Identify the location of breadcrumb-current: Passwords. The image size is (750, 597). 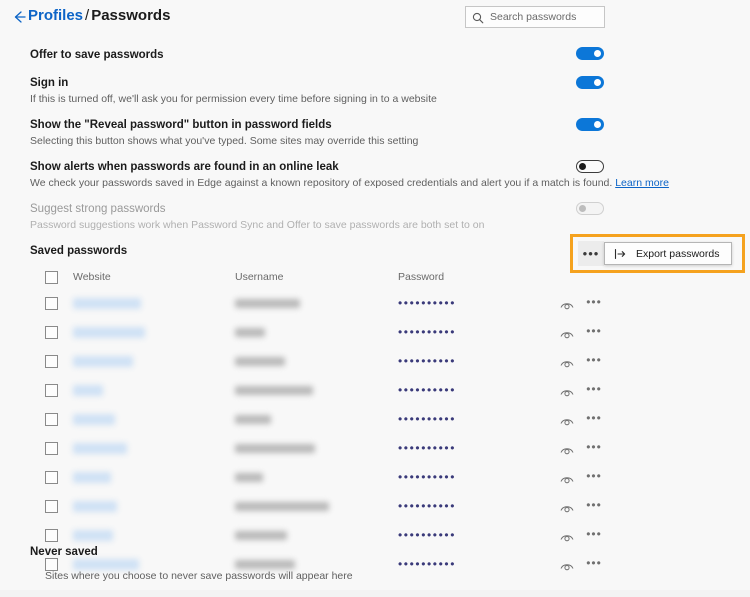
(131, 15).